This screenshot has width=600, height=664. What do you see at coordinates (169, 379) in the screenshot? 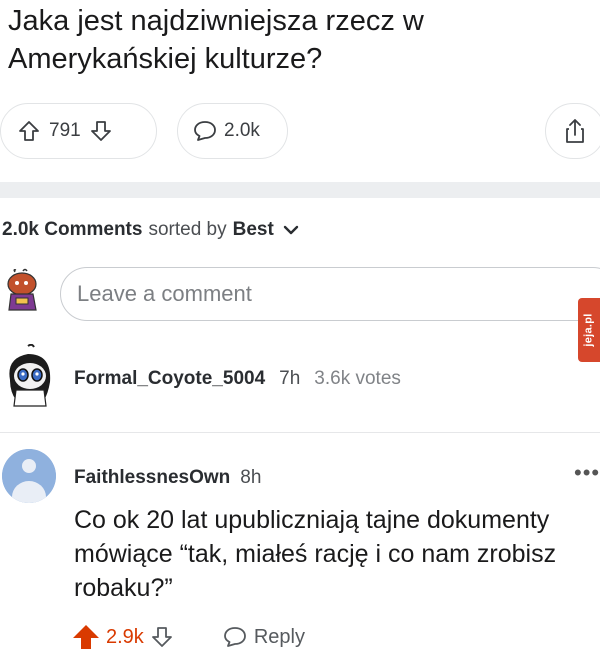
I see `comment-author: Formal_Coyote_5004` at bounding box center [169, 379].